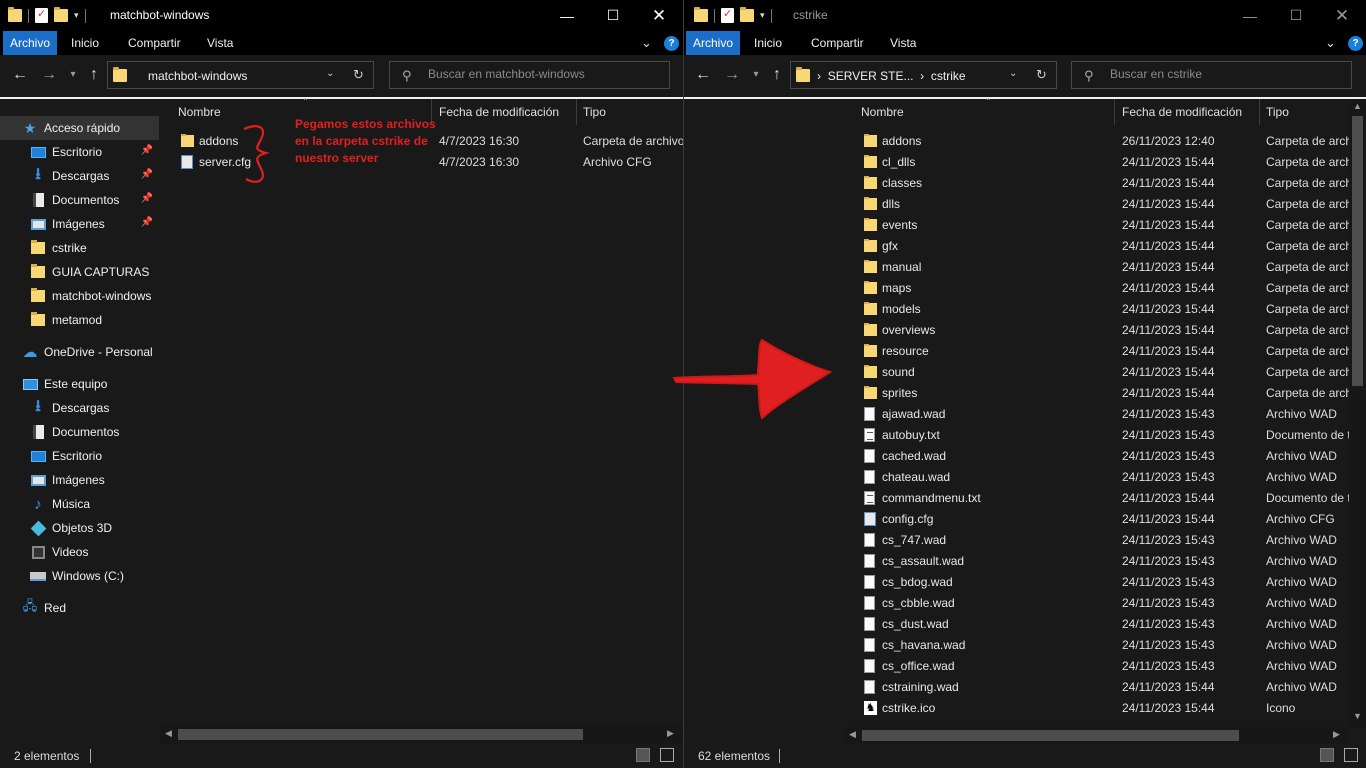 This screenshot has width=1366, height=768. What do you see at coordinates (1357, 716) in the screenshot?
I see `scroll-down-icon: ▼` at bounding box center [1357, 716].